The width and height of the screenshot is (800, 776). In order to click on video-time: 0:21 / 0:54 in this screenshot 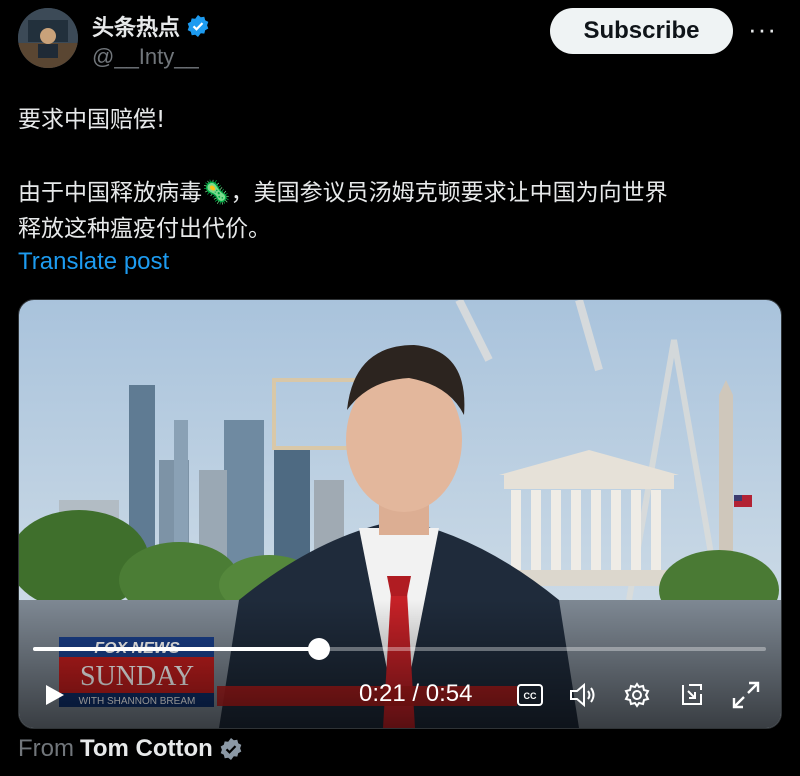, I will do `click(416, 693)`.